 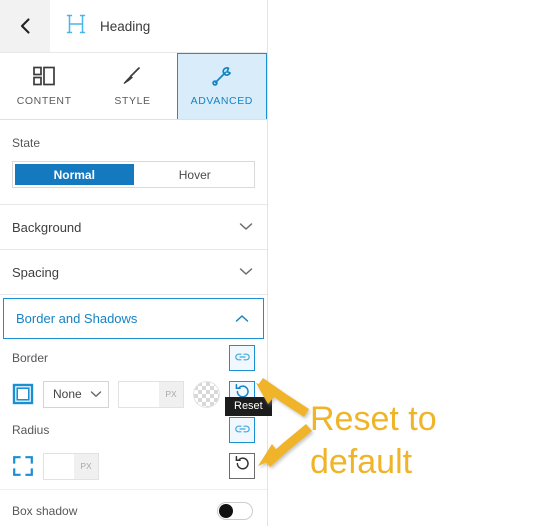 I want to click on tab-content-label: CONTENT, so click(x=44, y=100).